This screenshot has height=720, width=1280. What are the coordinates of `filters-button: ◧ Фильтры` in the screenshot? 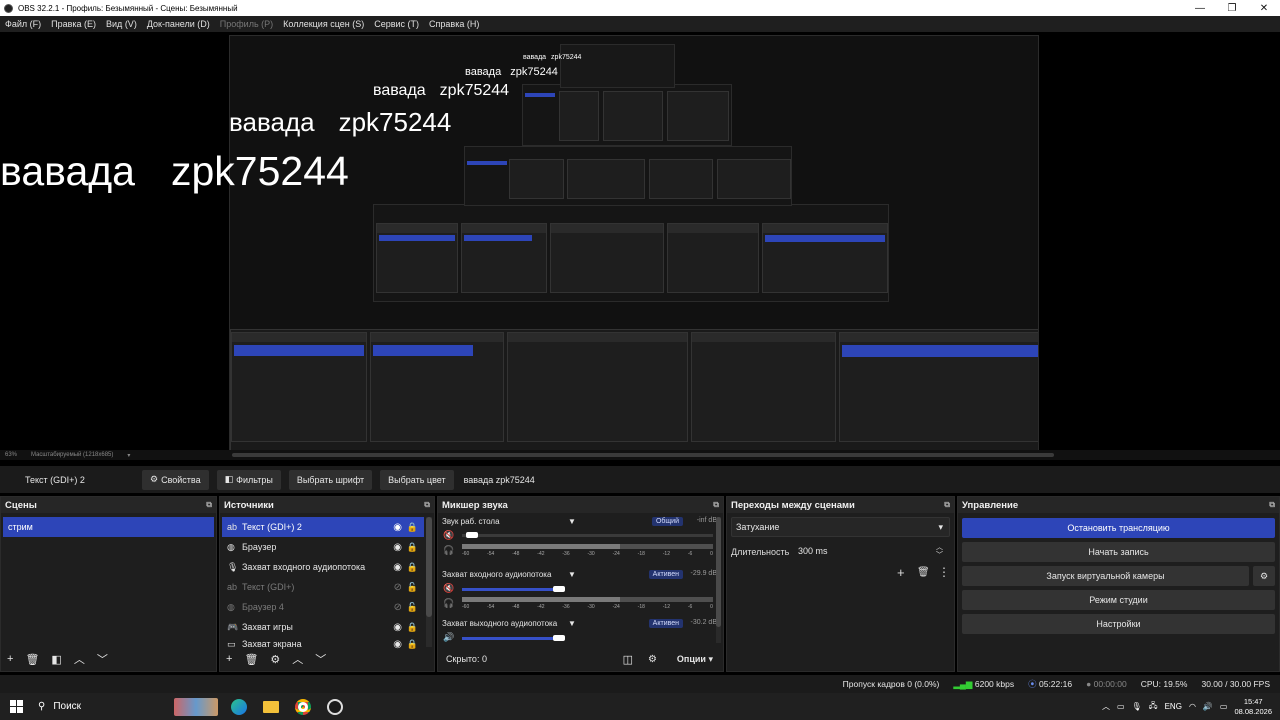 It's located at (248, 479).